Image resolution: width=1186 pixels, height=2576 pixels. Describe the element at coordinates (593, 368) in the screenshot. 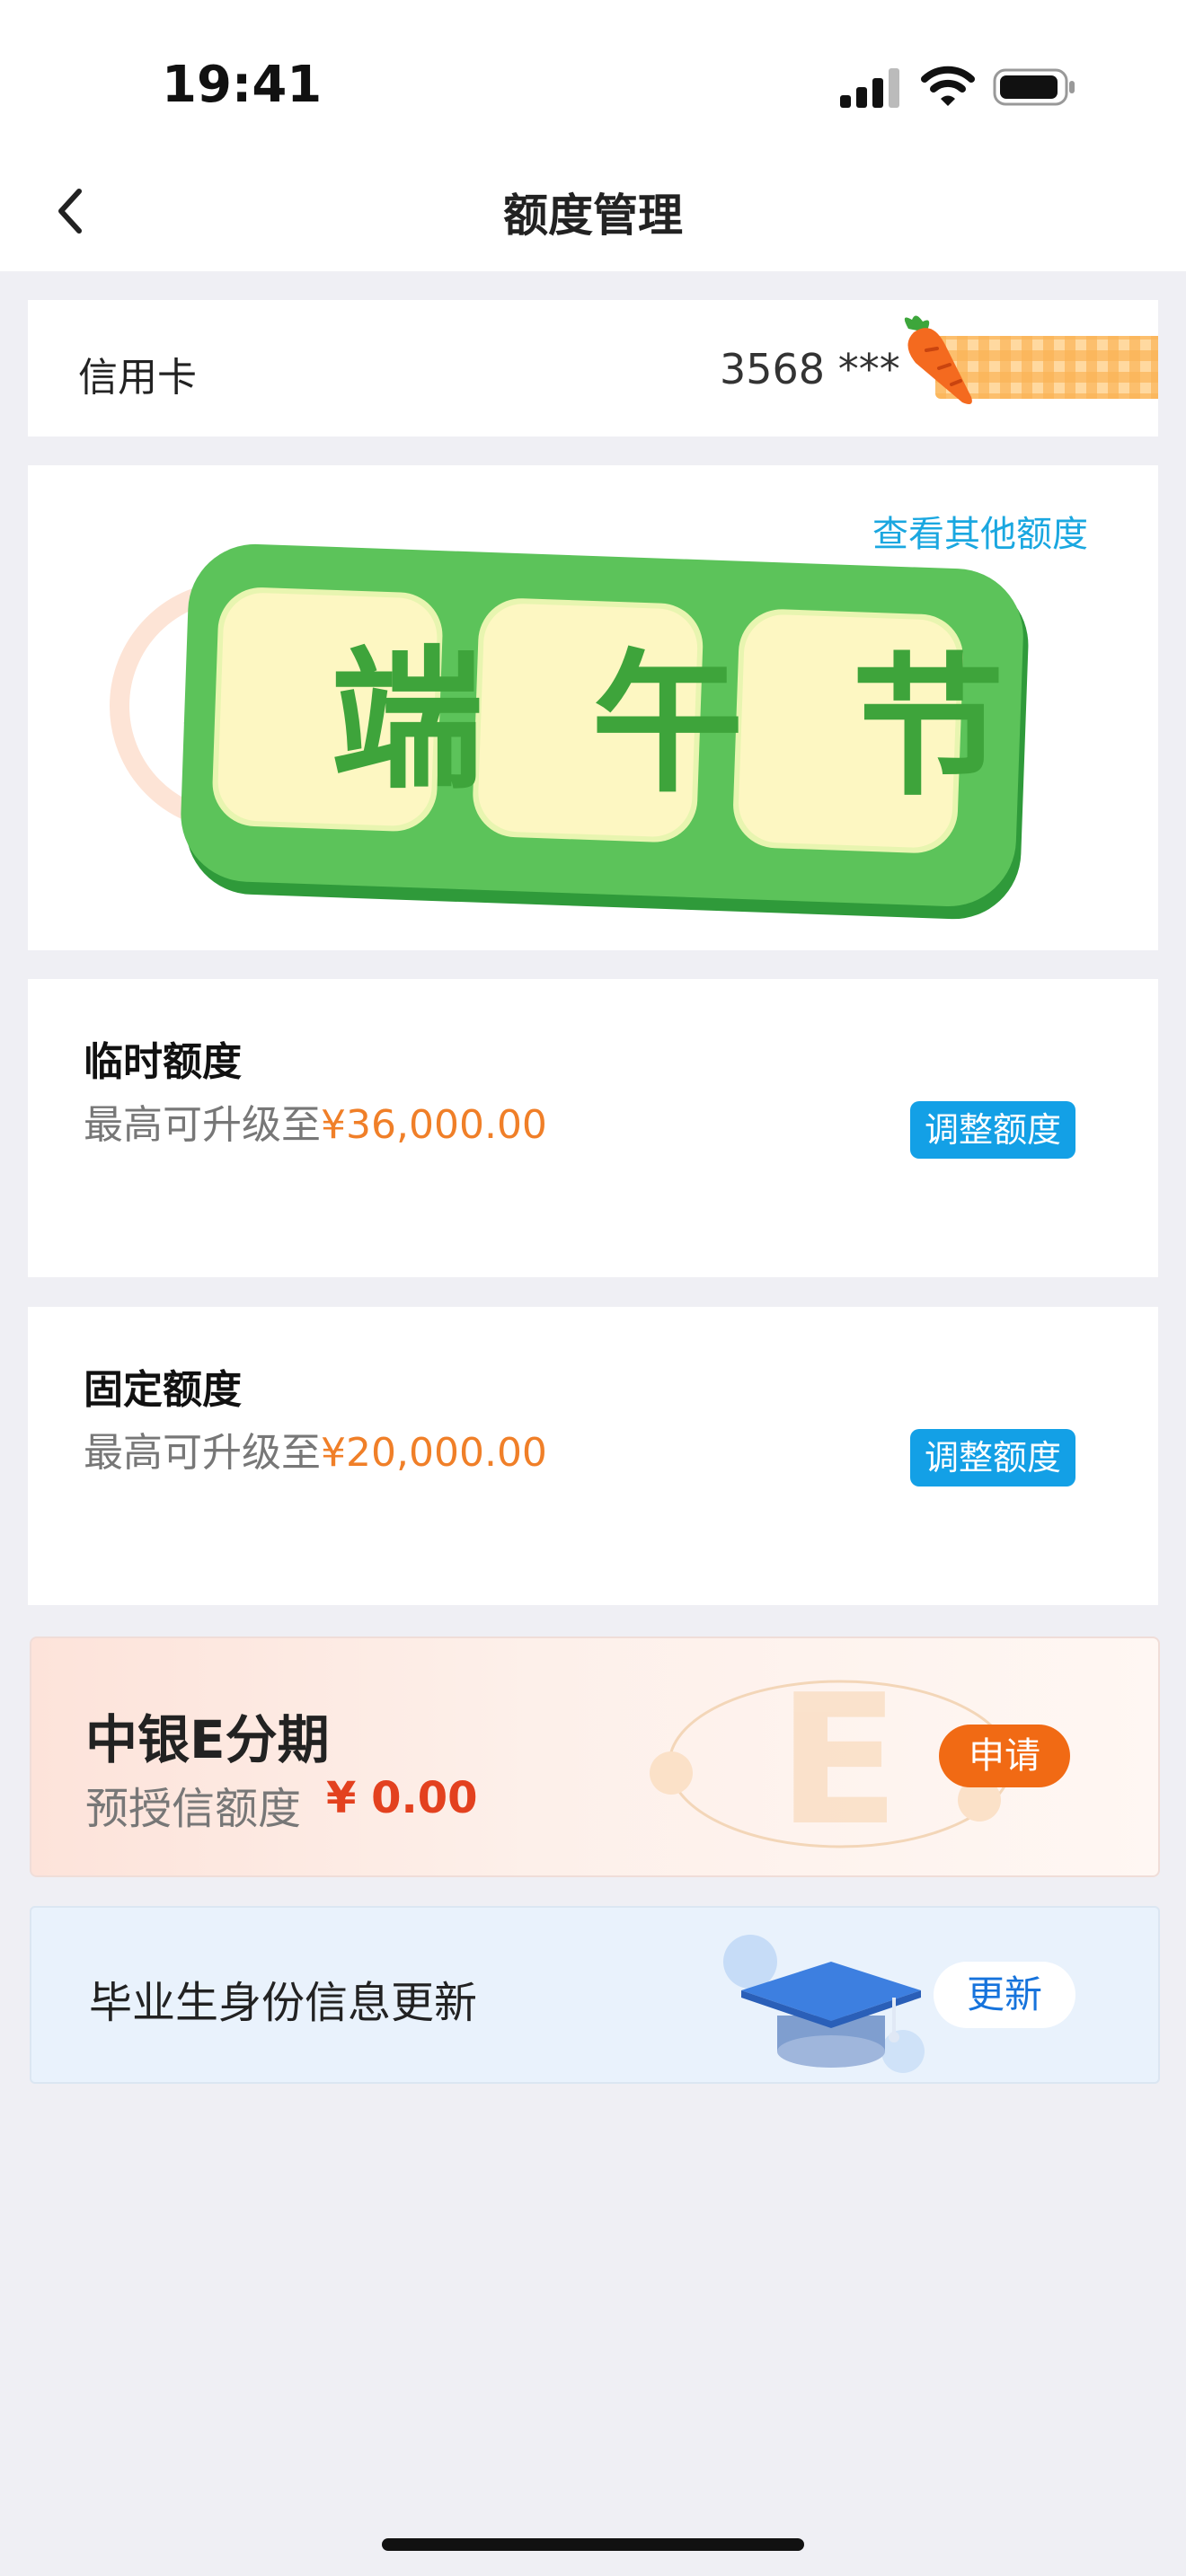

I see `account-card: 信用卡 3568 ***` at that location.